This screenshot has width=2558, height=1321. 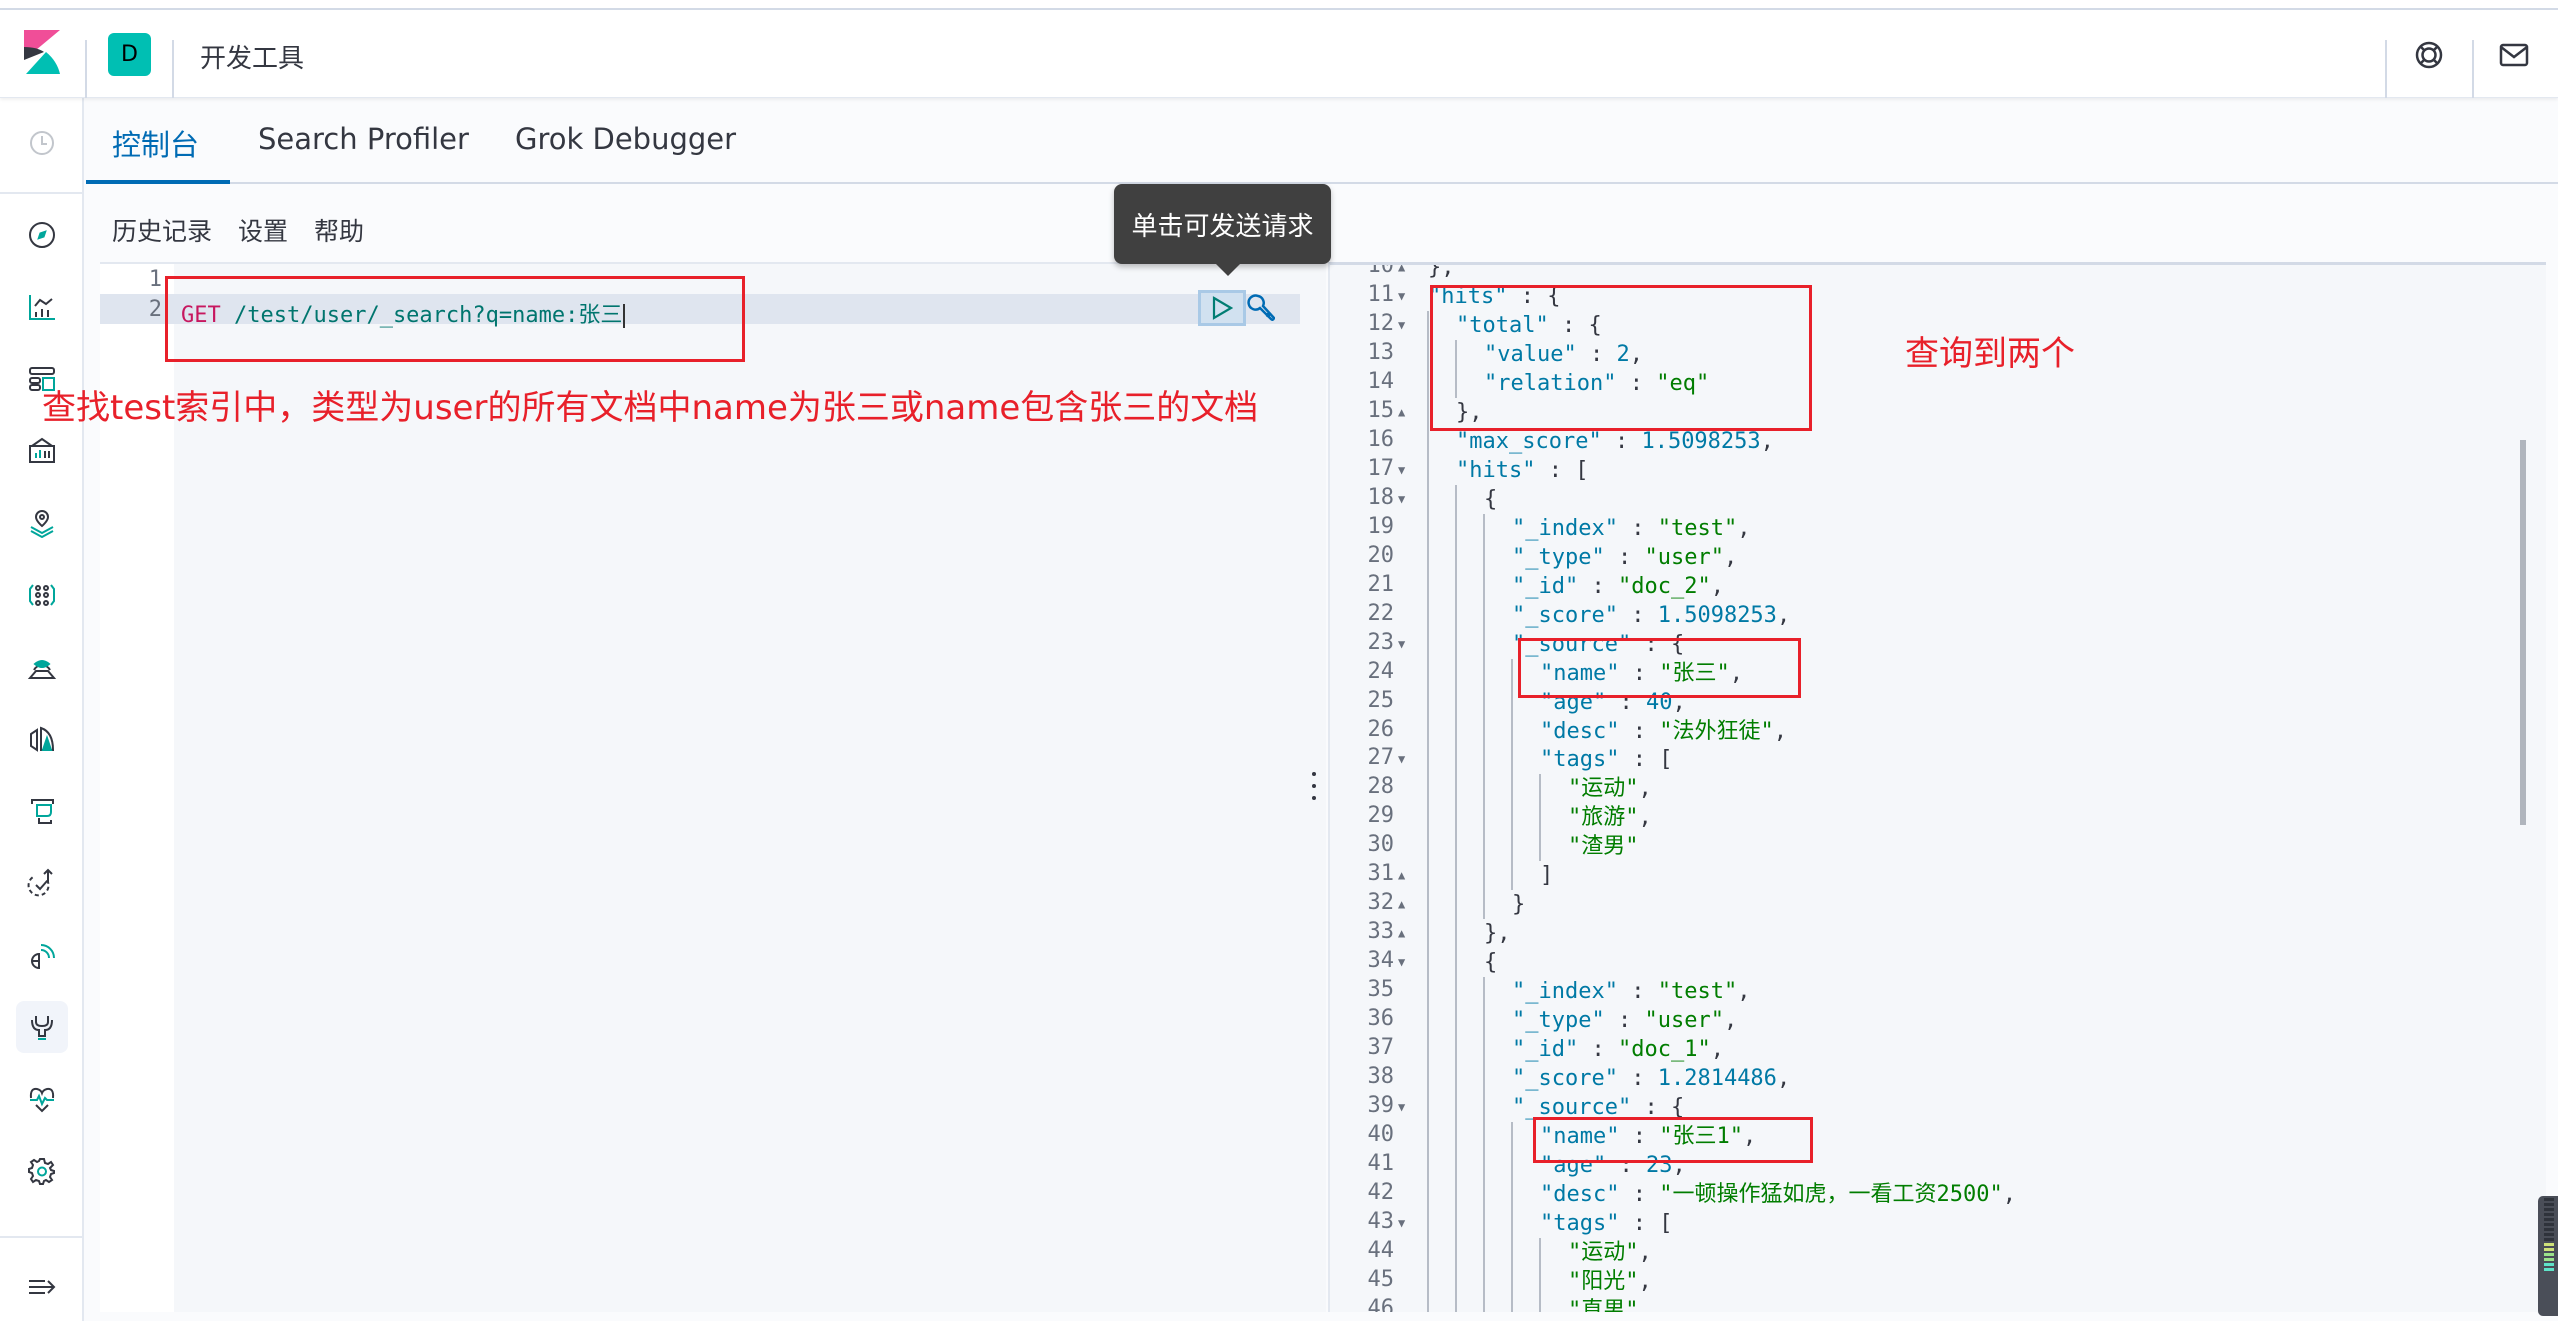 What do you see at coordinates (1683, 383) in the screenshot?
I see `json-string: "eq"` at bounding box center [1683, 383].